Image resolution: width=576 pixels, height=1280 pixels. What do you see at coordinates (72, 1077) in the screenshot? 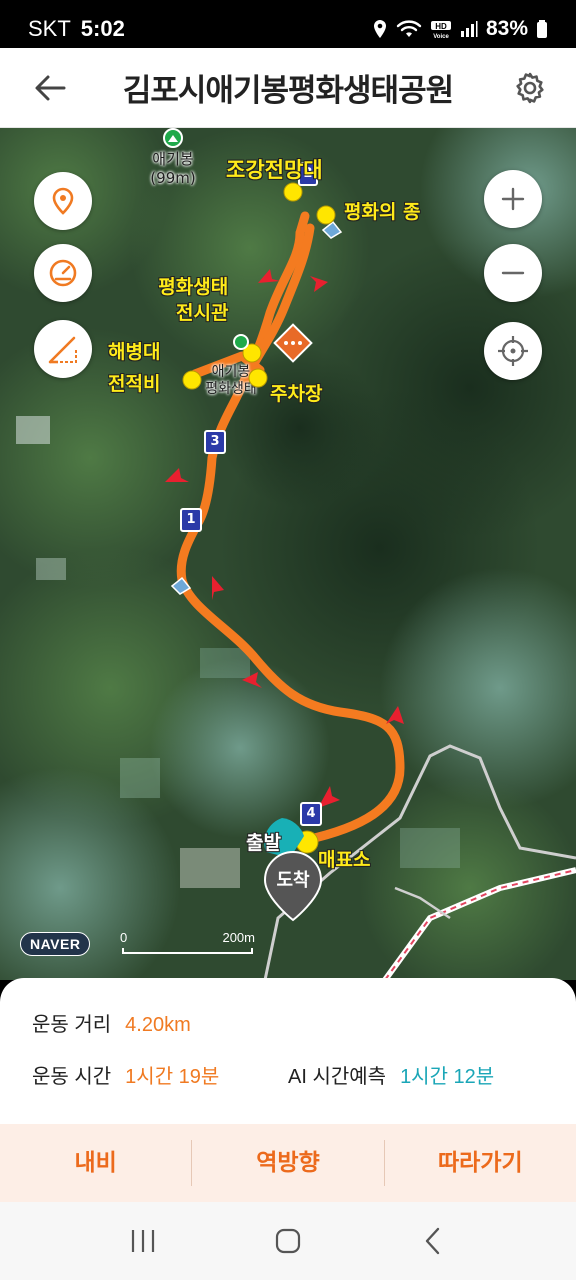
I see `time-label: 운동 시간` at bounding box center [72, 1077].